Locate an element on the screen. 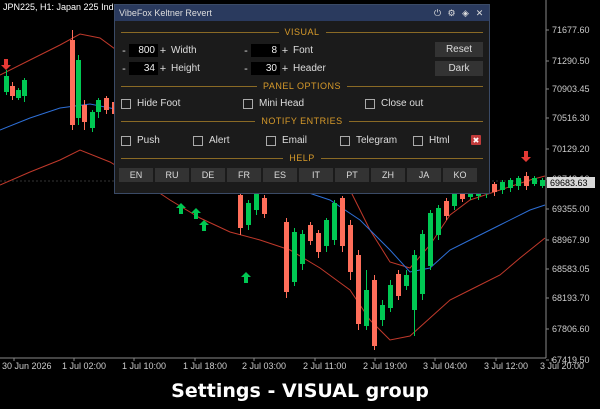 The width and height of the screenshot is (600, 409). header-plus-button: + is located at coordinates (285, 69).